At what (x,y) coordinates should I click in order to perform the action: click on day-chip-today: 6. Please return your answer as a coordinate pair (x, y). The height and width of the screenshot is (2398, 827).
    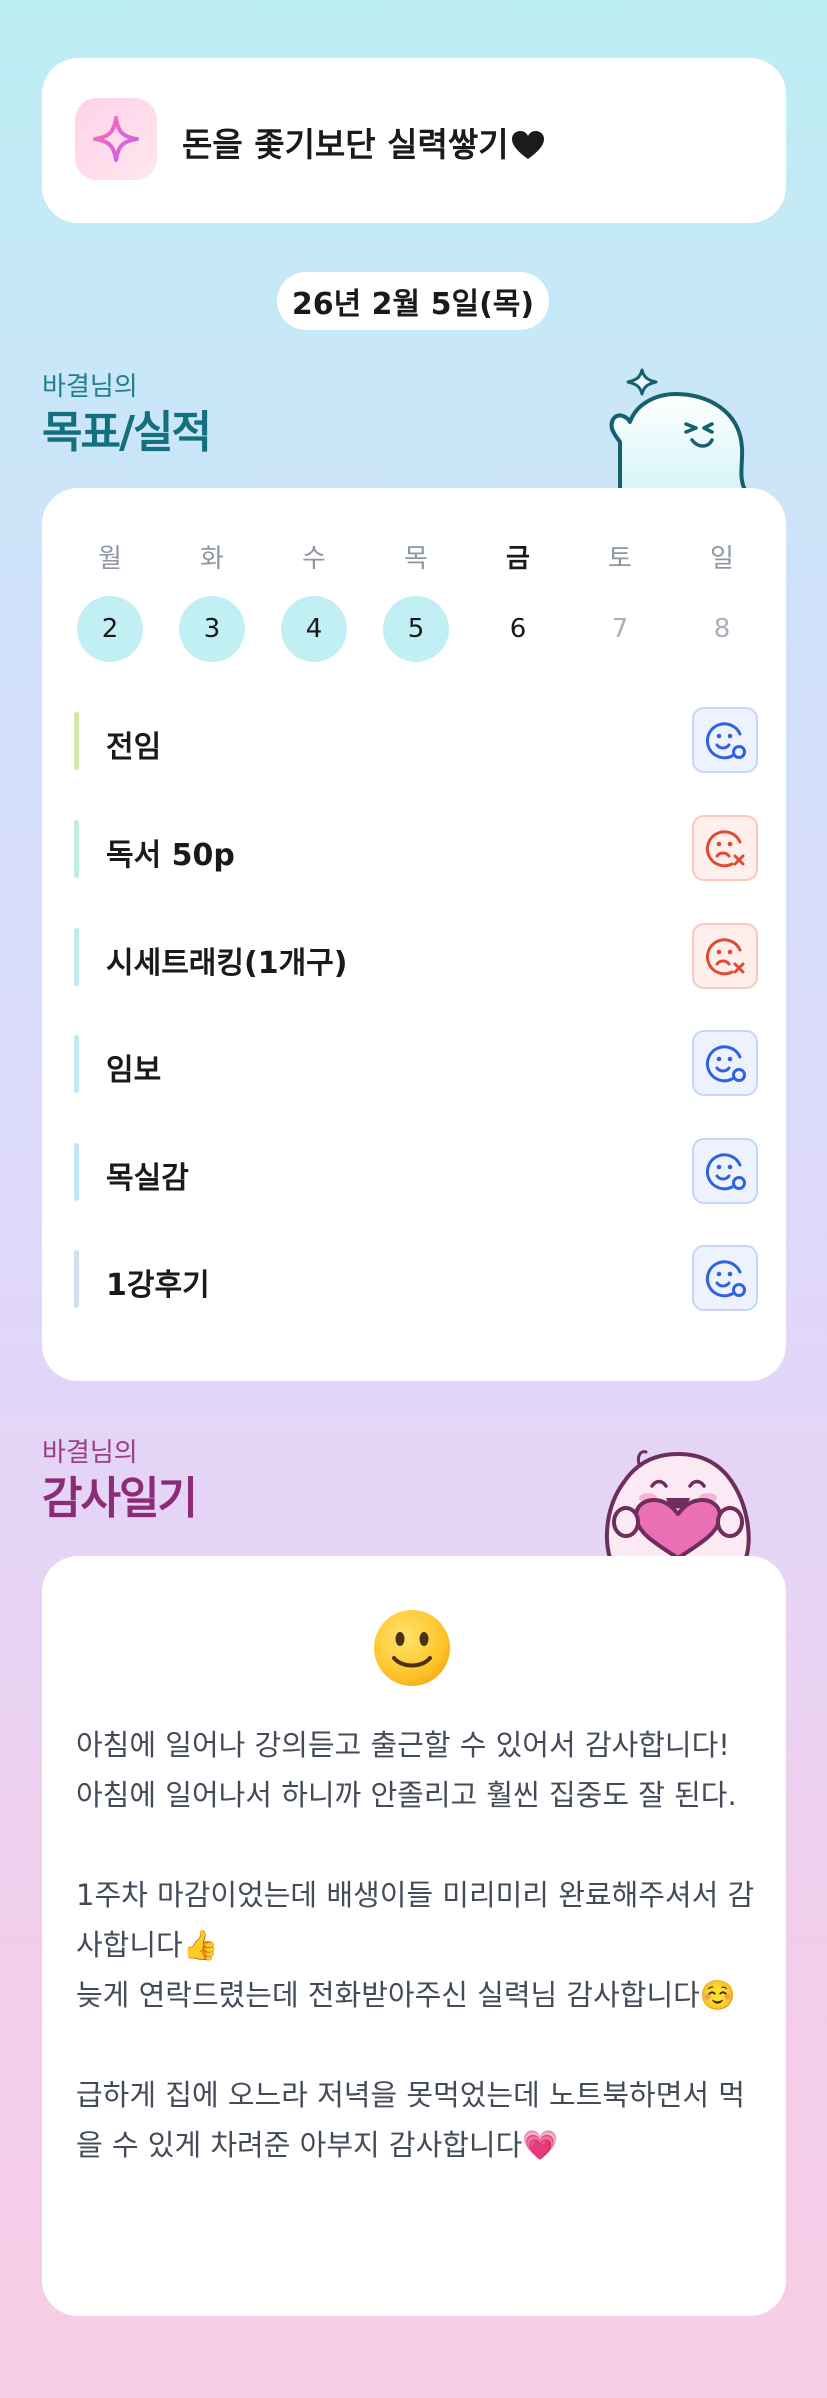
    Looking at the image, I should click on (518, 629).